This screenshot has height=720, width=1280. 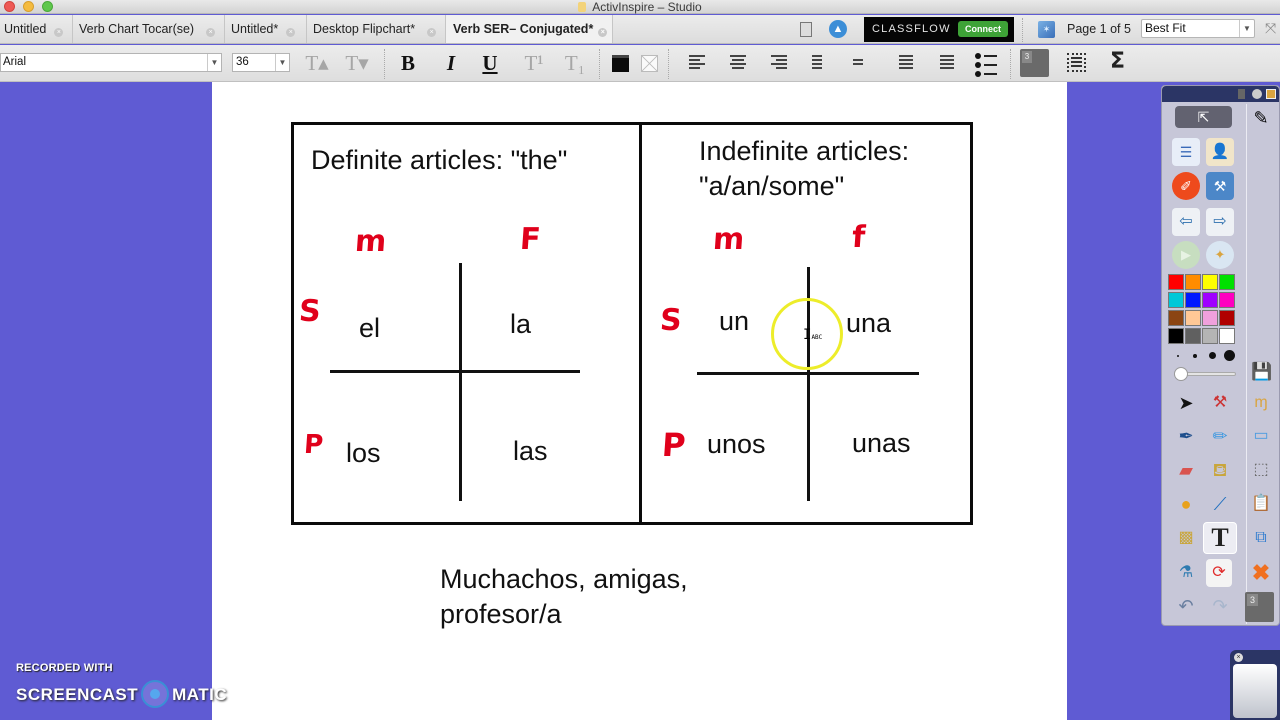 What do you see at coordinates (1186, 573) in the screenshot?
I see `clear-tool-icon: ⚗` at bounding box center [1186, 573].